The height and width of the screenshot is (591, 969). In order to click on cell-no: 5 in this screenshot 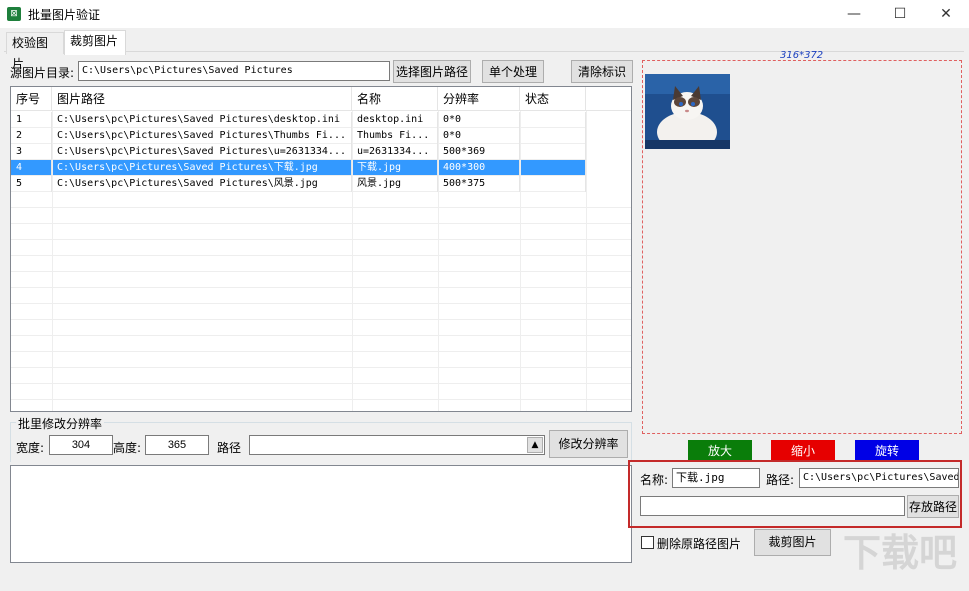, I will do `click(31, 184)`.